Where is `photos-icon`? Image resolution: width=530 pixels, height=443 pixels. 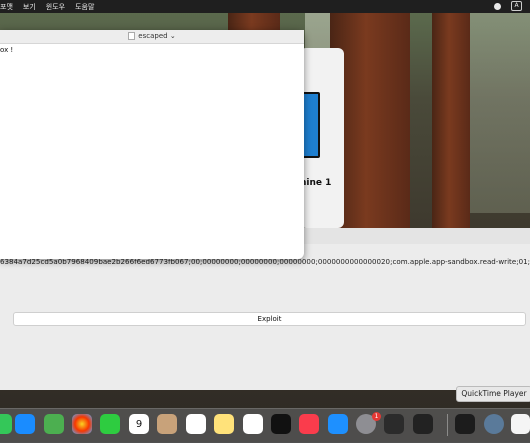 photos-icon is located at coordinates (82, 424).